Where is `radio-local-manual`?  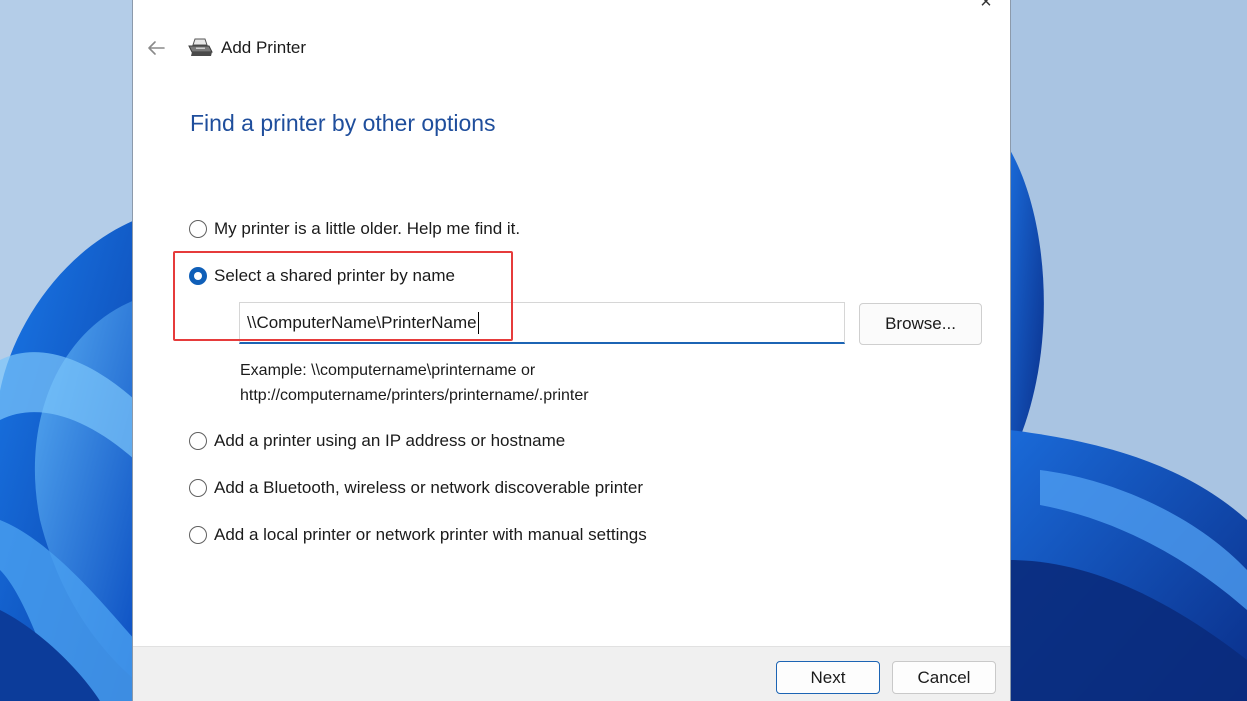 radio-local-manual is located at coordinates (198, 535).